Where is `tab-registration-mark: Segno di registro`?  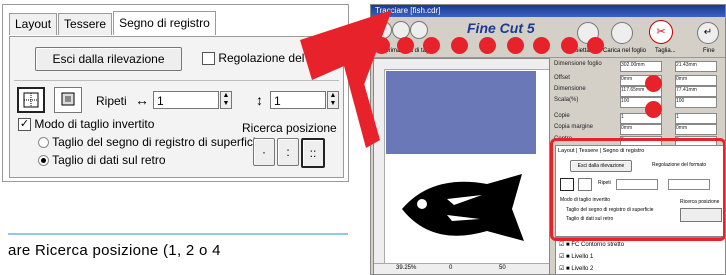
tab-registration-mark: Segno di registro is located at coordinates (164, 23).